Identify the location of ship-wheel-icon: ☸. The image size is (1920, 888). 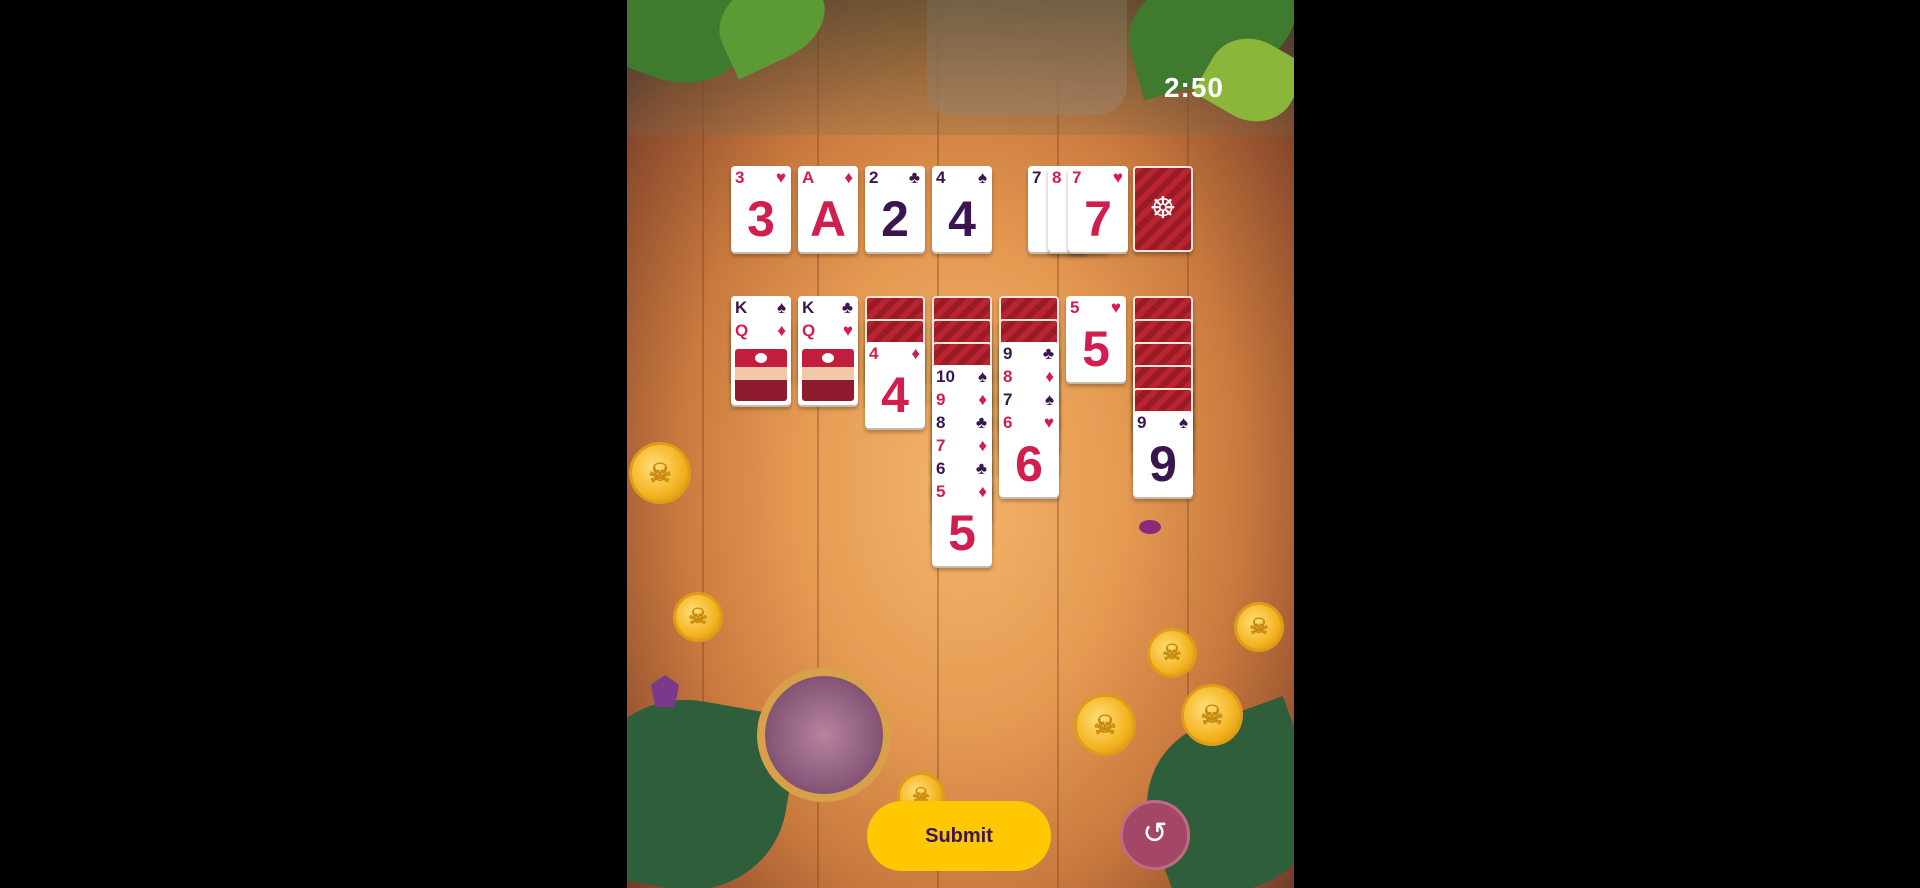
(1163, 208).